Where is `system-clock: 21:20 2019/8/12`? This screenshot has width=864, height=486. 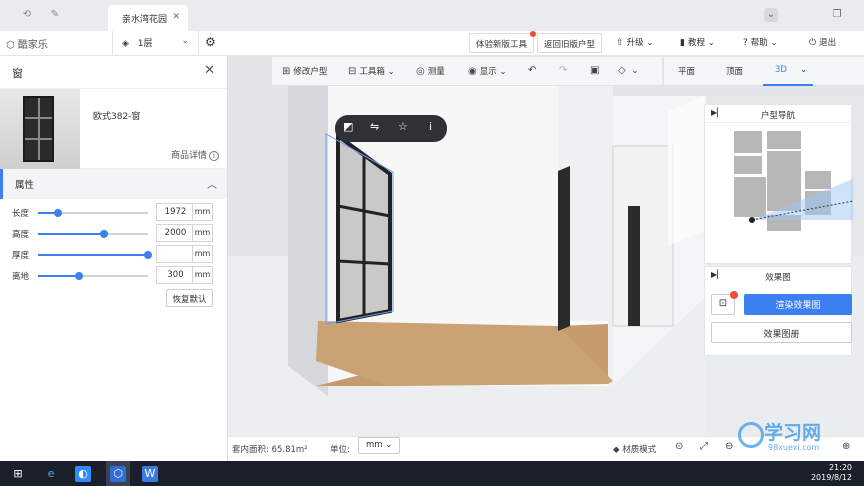 system-clock: 21:20 2019/8/12 is located at coordinates (831, 473).